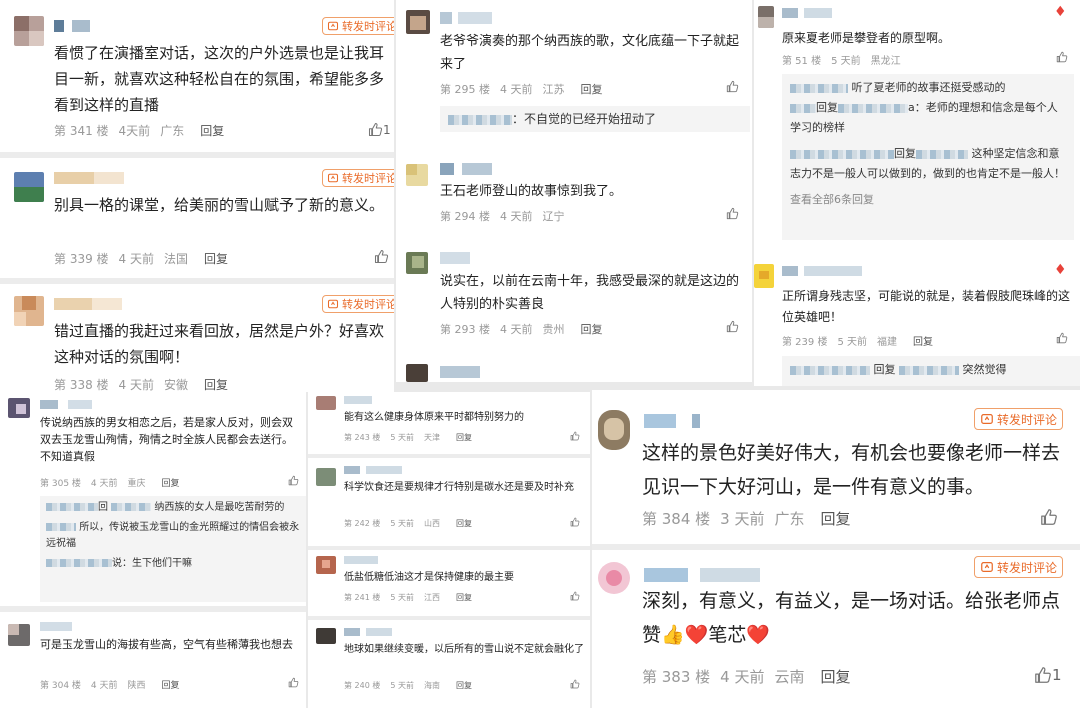 This screenshot has height=708, width=1080. What do you see at coordinates (676, 519) in the screenshot?
I see `floor-number: 第 384 楼` at bounding box center [676, 519].